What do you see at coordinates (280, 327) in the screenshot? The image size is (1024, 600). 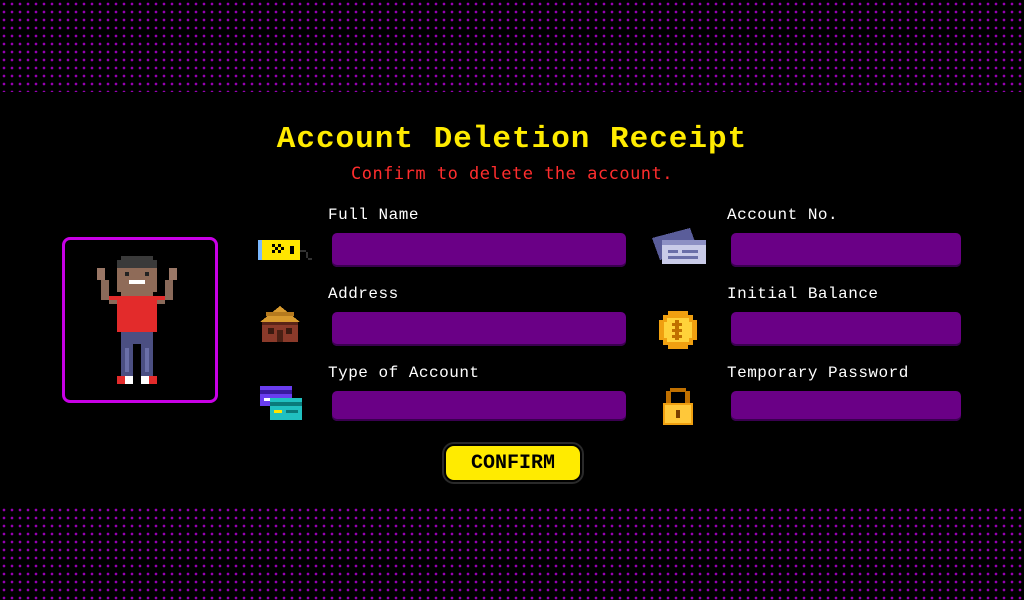 I see `house-icon` at bounding box center [280, 327].